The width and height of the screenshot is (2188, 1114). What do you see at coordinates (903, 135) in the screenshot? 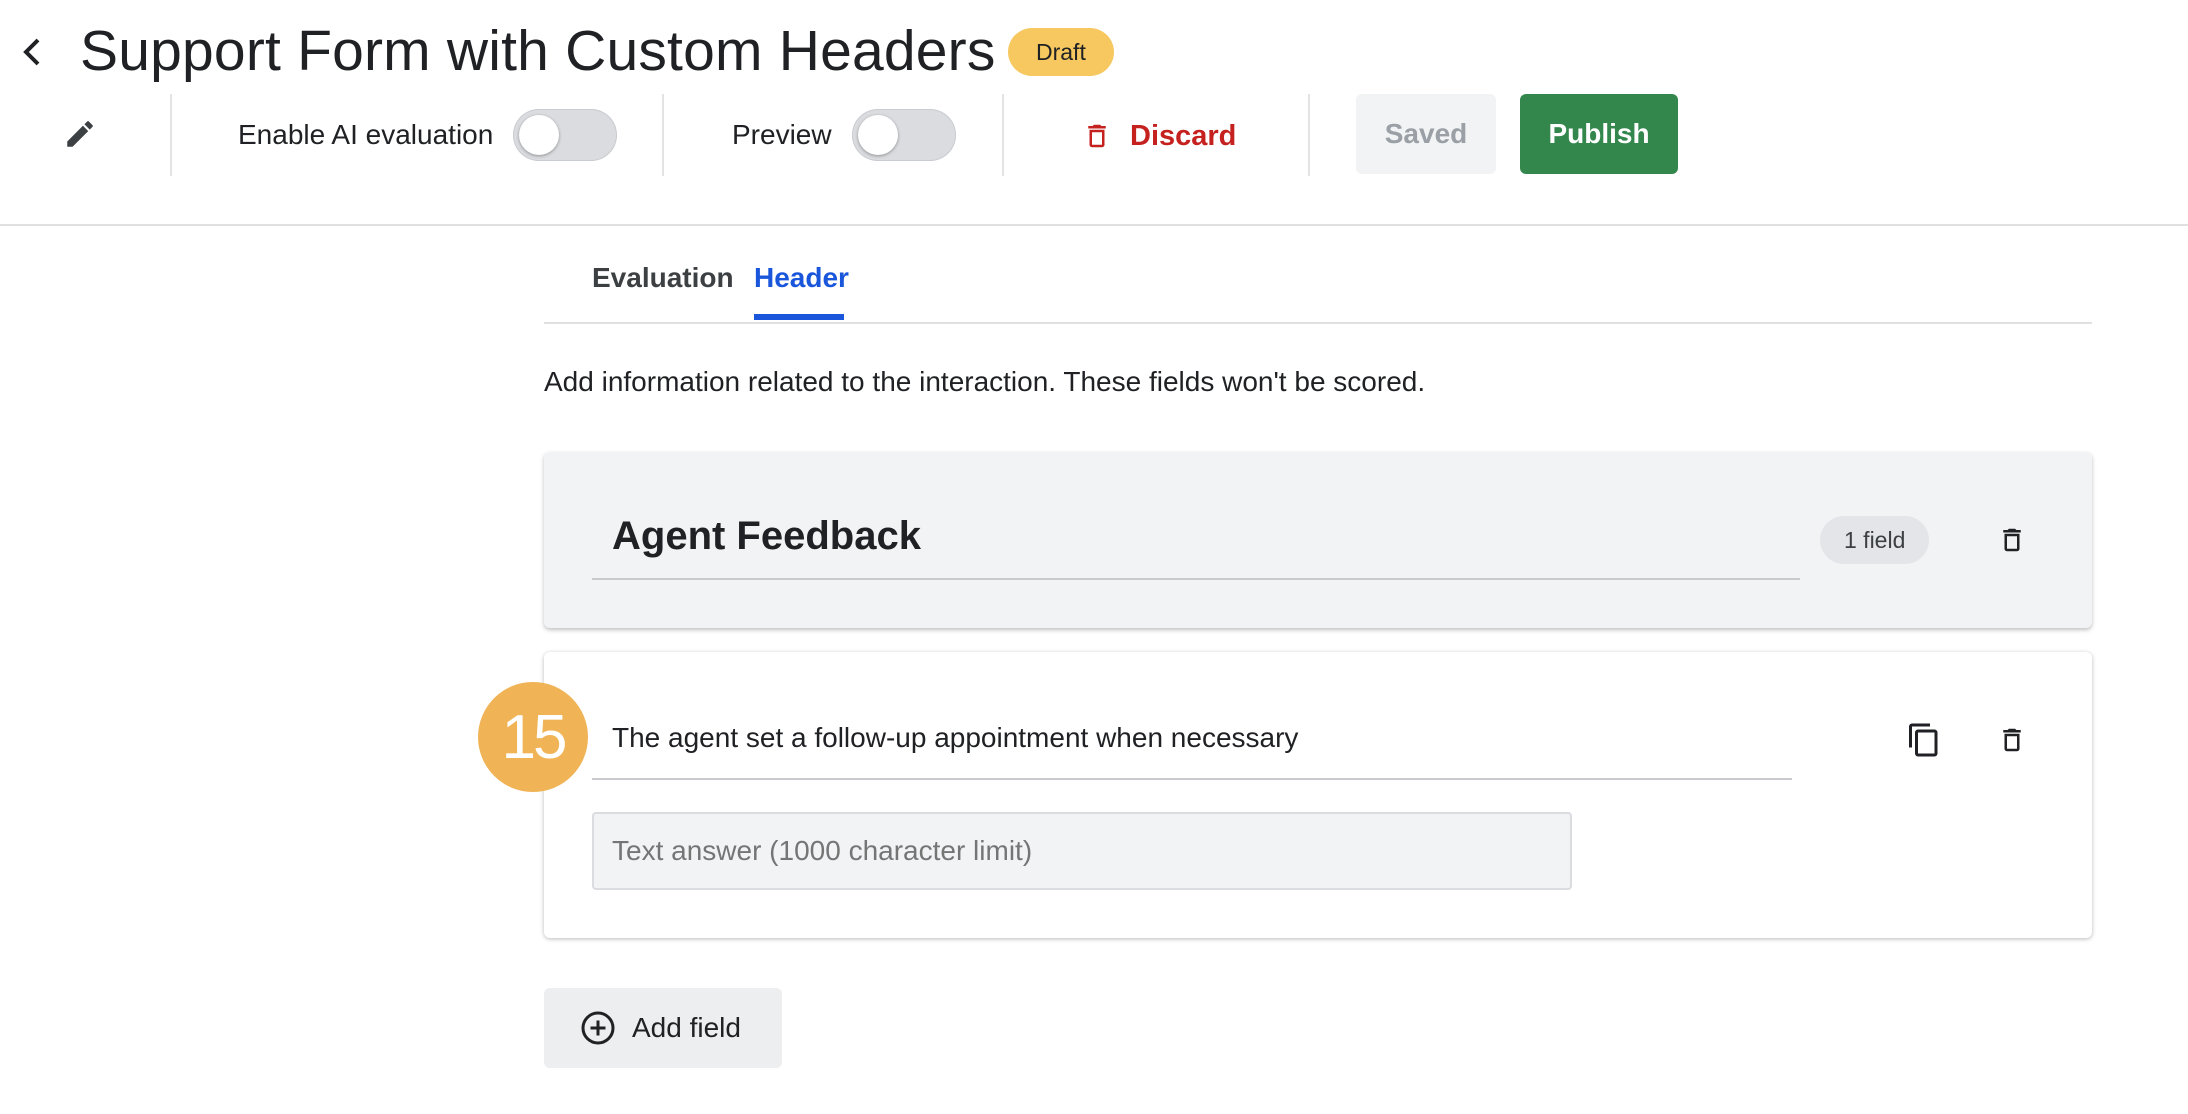
I see `preview-toggle` at bounding box center [903, 135].